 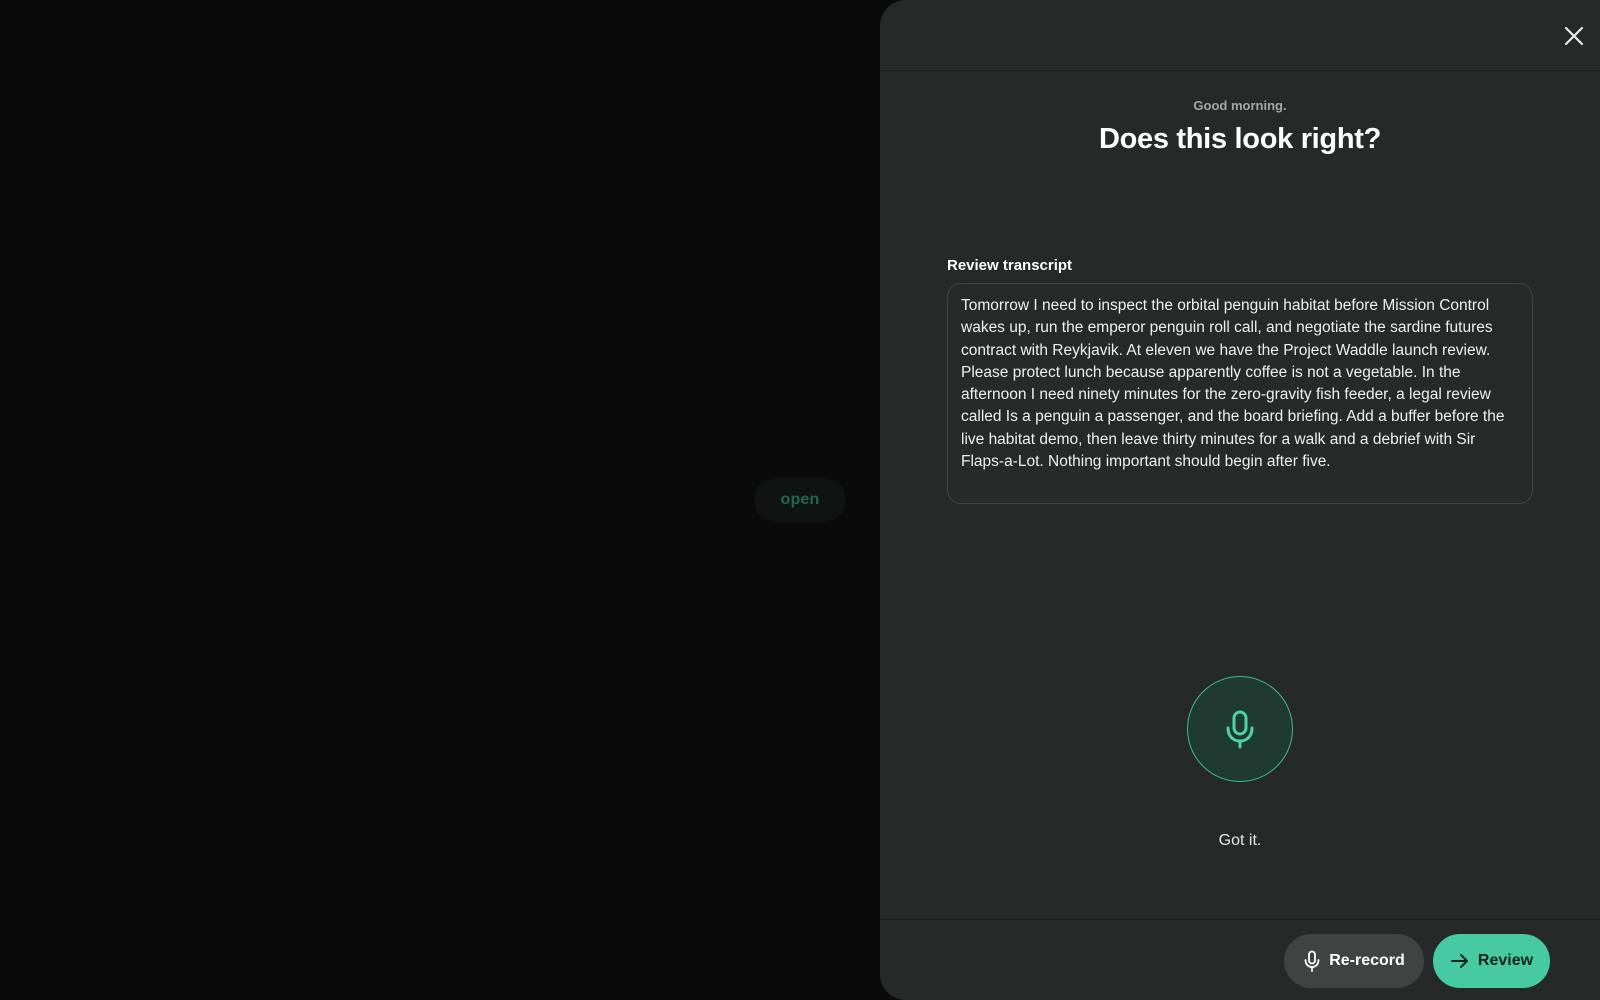 What do you see at coordinates (1240, 840) in the screenshot?
I see `status-text: Got it.` at bounding box center [1240, 840].